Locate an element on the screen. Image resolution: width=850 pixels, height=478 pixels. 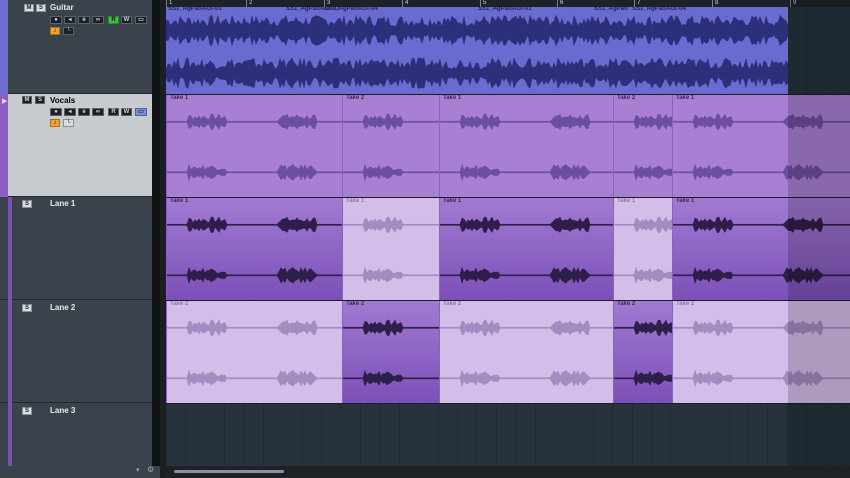
ruler-bar-label: 3 is located at coordinates (327, 3).